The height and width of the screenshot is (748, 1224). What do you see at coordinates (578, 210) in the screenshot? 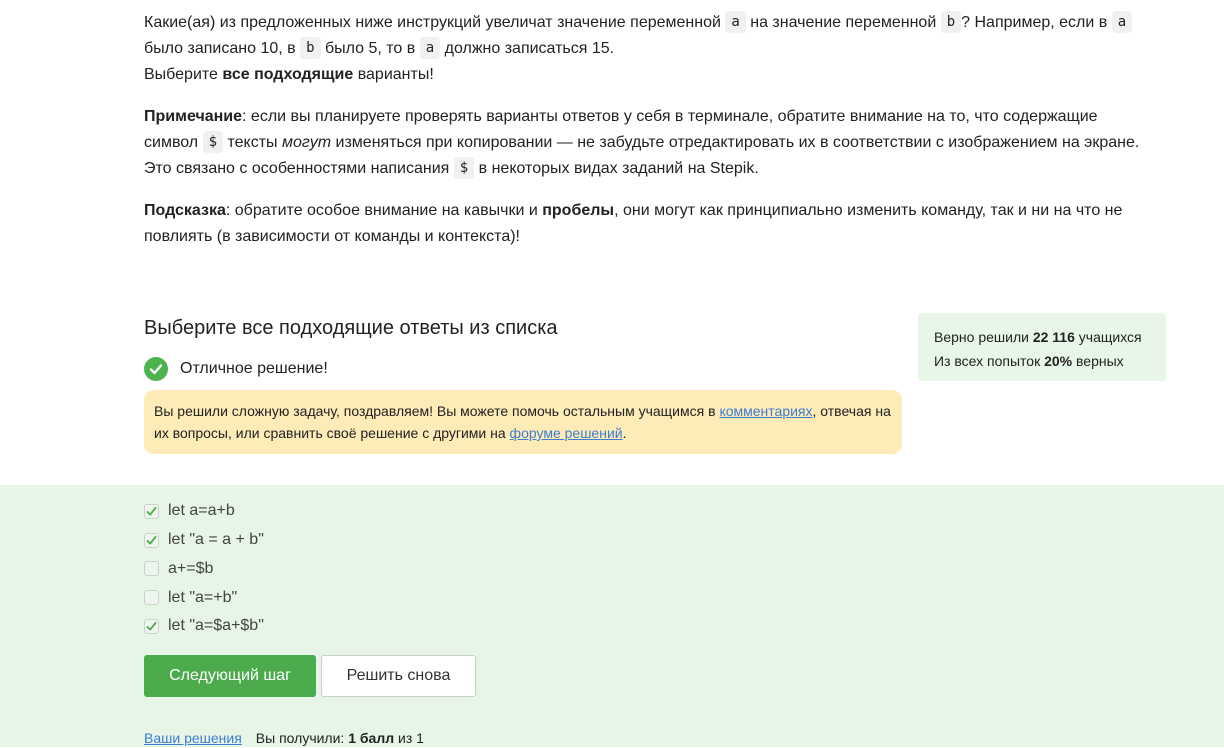
I see `hint-bold: пробелы` at bounding box center [578, 210].